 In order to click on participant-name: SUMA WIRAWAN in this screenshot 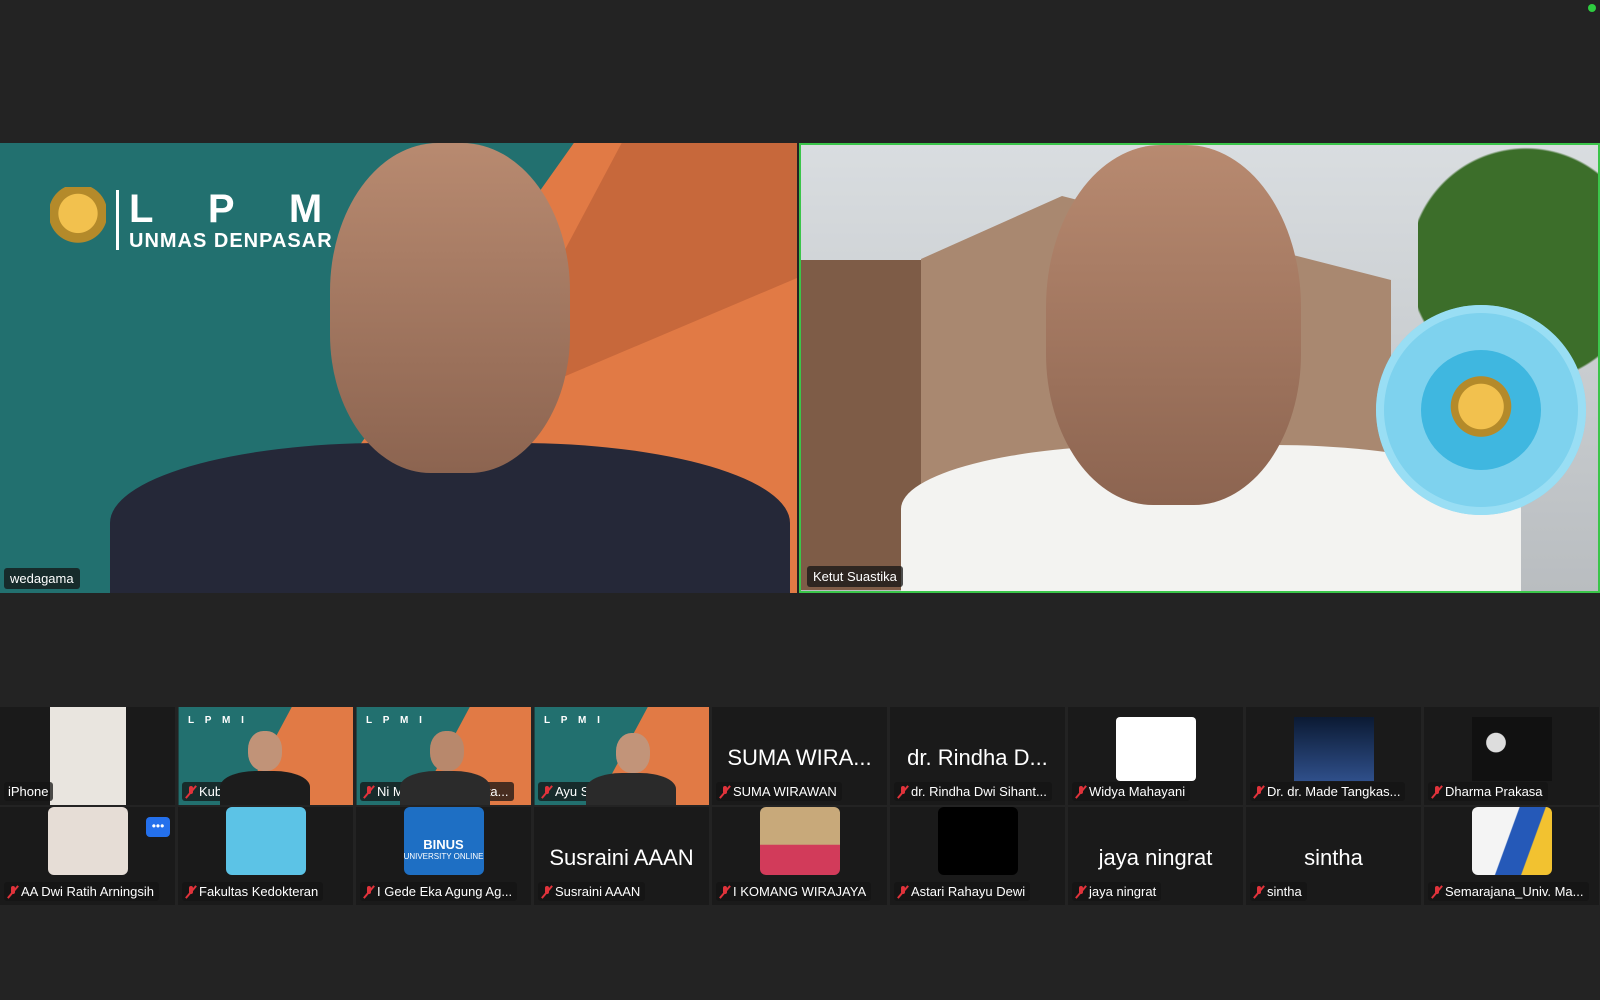, I will do `click(779, 791)`.